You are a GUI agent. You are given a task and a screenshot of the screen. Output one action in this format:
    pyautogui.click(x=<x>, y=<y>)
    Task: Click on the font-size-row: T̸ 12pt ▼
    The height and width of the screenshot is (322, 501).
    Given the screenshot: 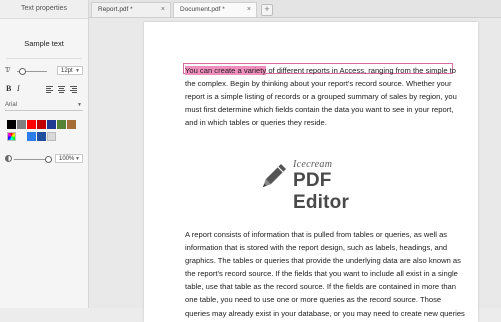 What is the action you would take?
    pyautogui.click(x=44, y=71)
    